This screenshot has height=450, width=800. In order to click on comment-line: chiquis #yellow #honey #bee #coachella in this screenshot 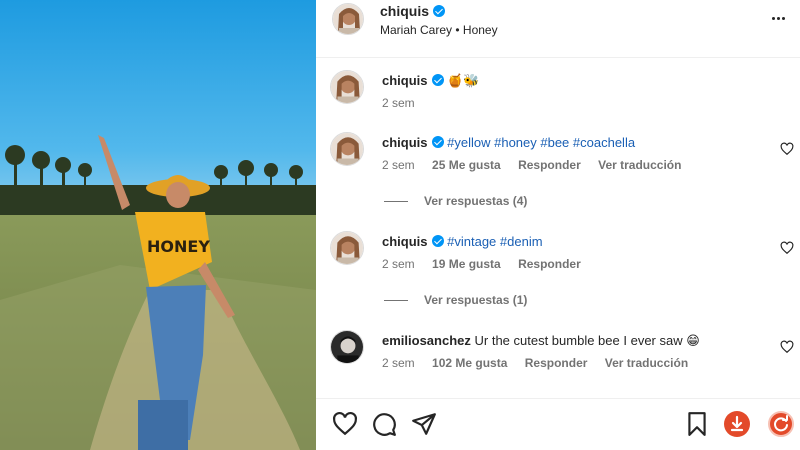, I will do `click(508, 143)`.